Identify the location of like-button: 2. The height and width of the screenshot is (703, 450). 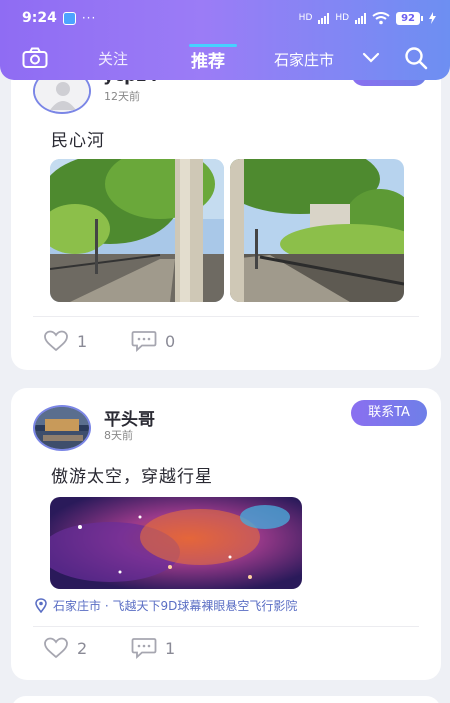
(65, 648).